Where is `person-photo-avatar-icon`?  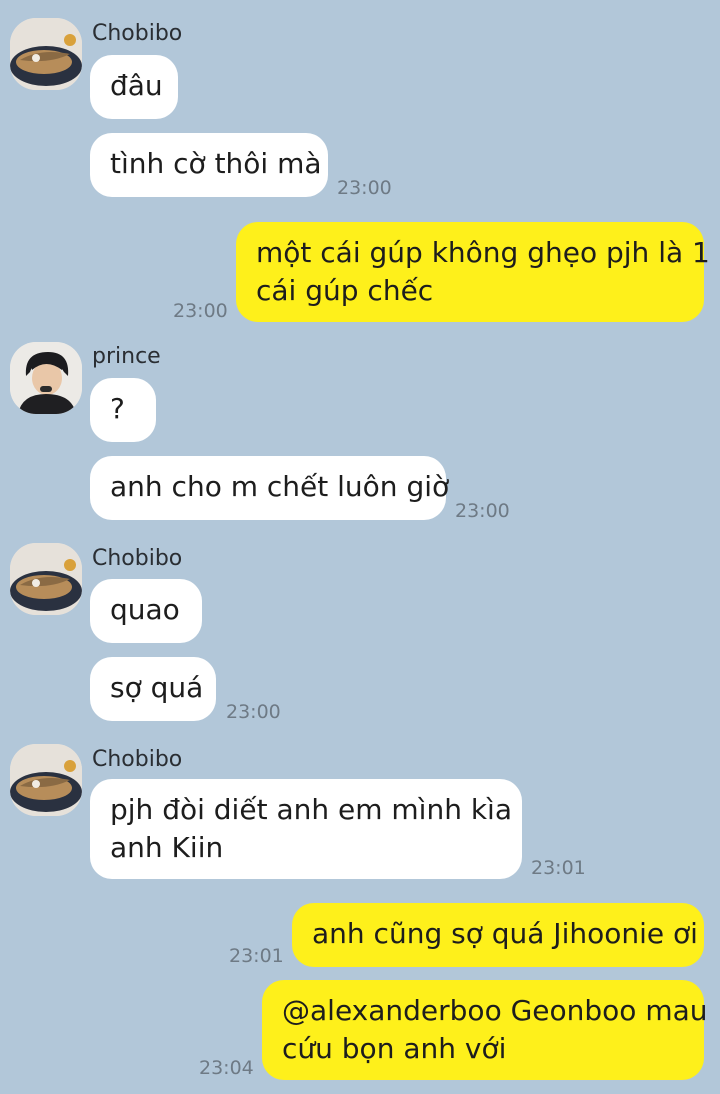 person-photo-avatar-icon is located at coordinates (46, 378).